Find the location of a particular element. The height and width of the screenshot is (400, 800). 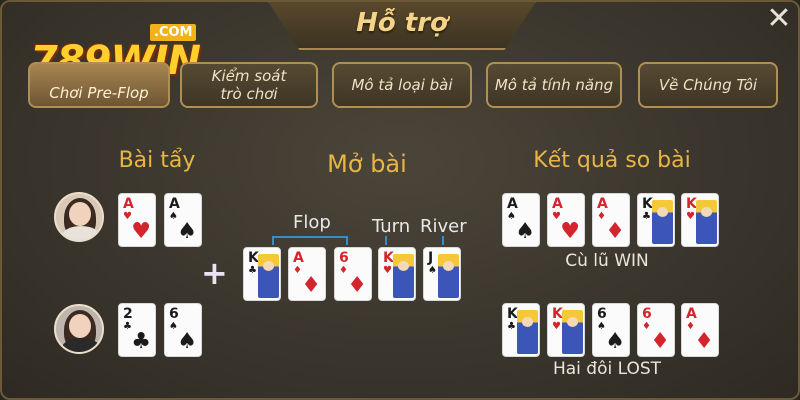

tab-label: Mô tả tính năng is located at coordinates (554, 85).